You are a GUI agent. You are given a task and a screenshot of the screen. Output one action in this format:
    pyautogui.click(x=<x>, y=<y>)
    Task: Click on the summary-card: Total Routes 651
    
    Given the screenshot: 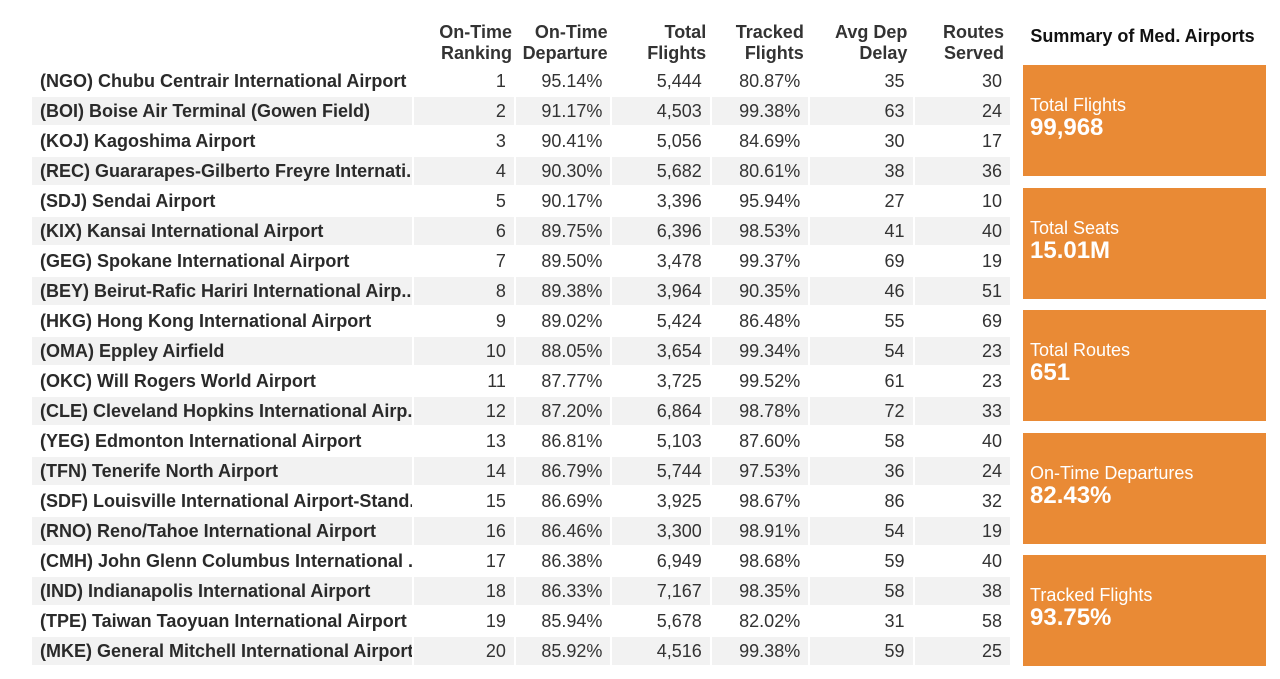 What is the action you would take?
    pyautogui.click(x=1144, y=365)
    